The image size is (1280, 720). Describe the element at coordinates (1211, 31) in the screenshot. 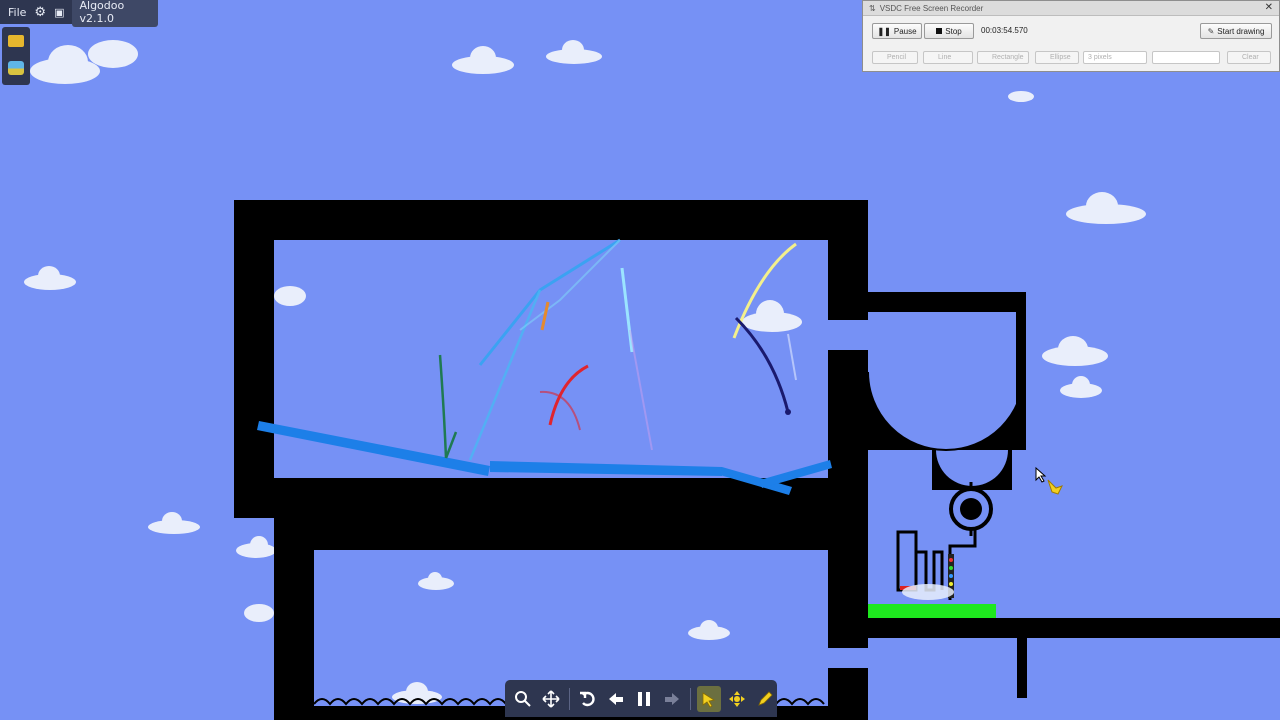

I see `pencil-icon: ✎` at that location.